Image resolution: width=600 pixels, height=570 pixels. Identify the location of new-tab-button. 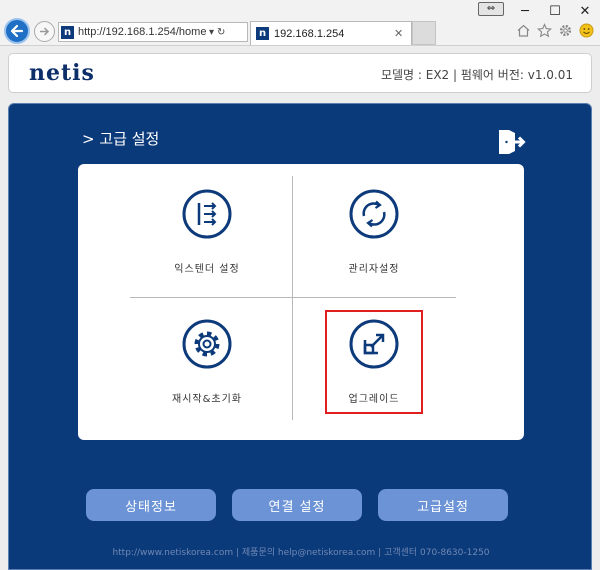
(424, 33).